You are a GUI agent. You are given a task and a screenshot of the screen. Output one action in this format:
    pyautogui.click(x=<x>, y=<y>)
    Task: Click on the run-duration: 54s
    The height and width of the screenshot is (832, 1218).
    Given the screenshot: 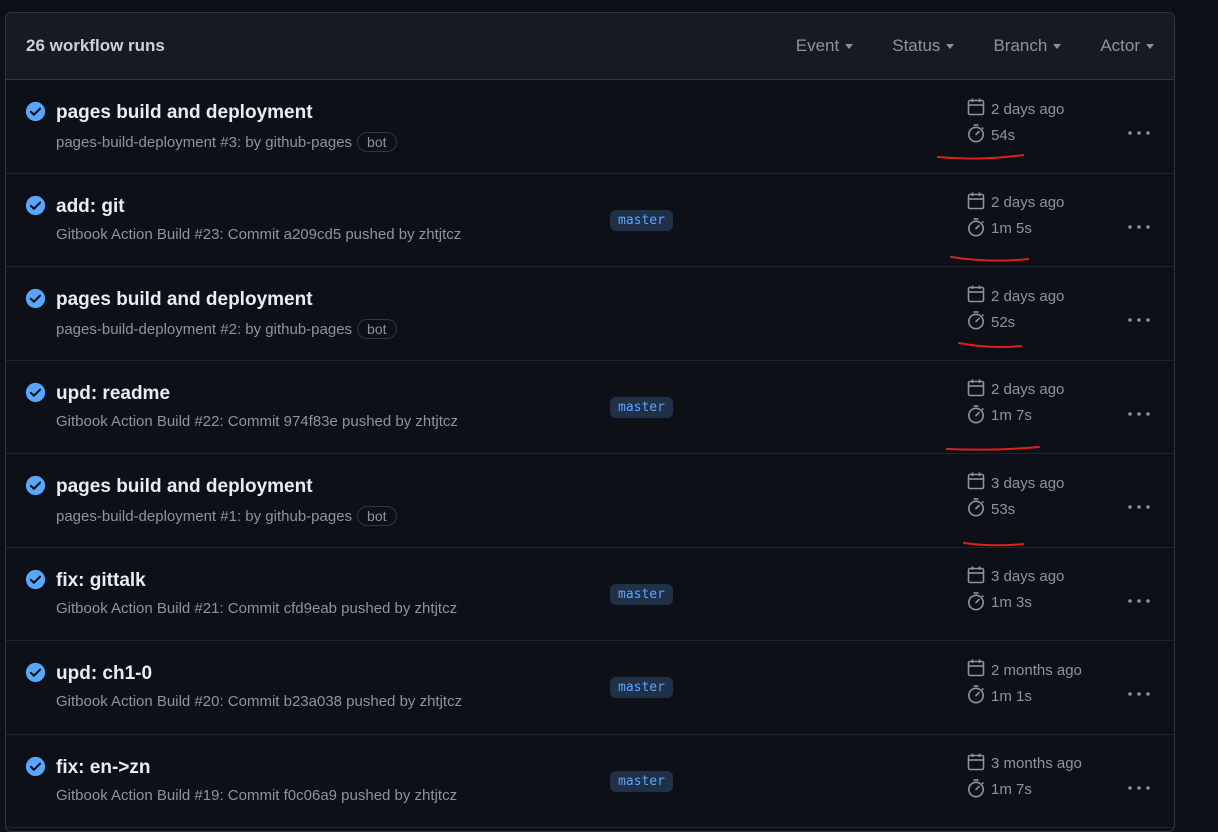 What is the action you would take?
    pyautogui.click(x=1003, y=135)
    